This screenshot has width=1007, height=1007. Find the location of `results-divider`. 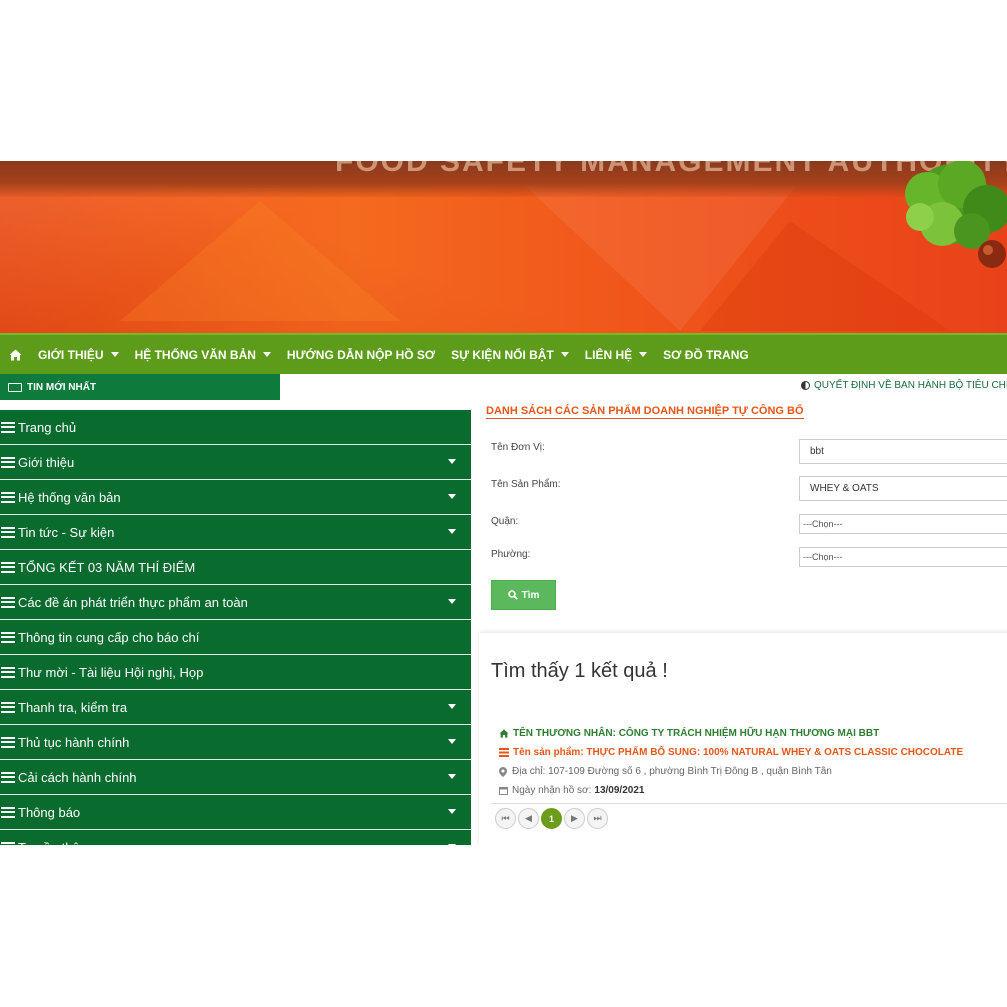

results-divider is located at coordinates (749, 803).